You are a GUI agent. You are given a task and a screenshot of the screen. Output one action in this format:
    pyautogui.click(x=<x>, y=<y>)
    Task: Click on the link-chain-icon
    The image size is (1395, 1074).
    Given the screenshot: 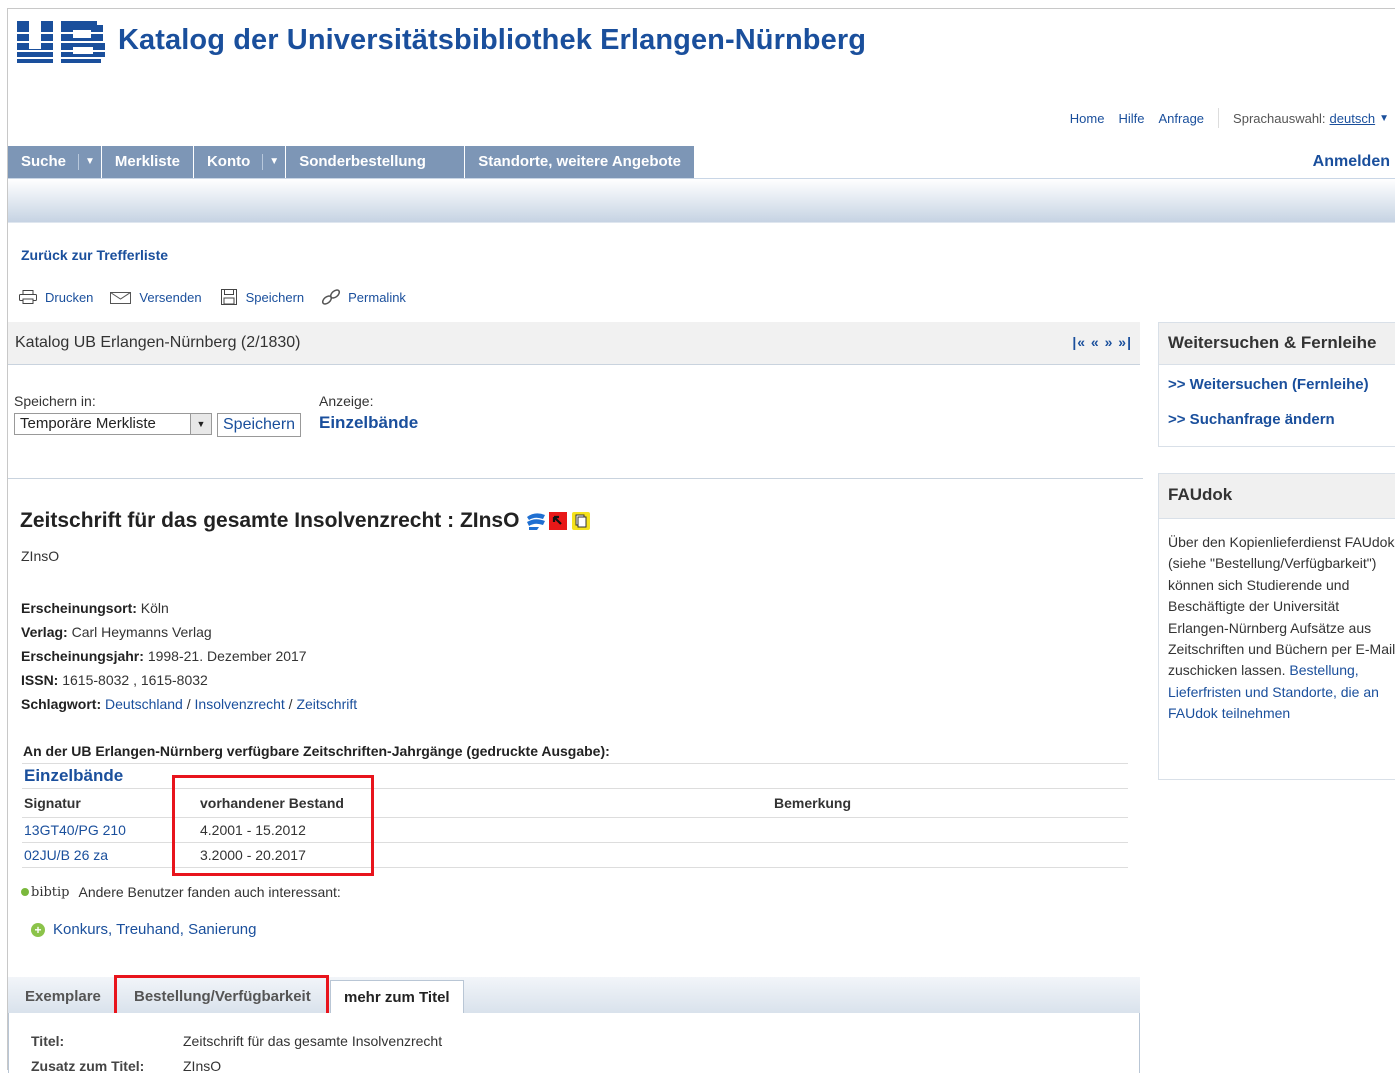 What is the action you would take?
    pyautogui.click(x=331, y=297)
    